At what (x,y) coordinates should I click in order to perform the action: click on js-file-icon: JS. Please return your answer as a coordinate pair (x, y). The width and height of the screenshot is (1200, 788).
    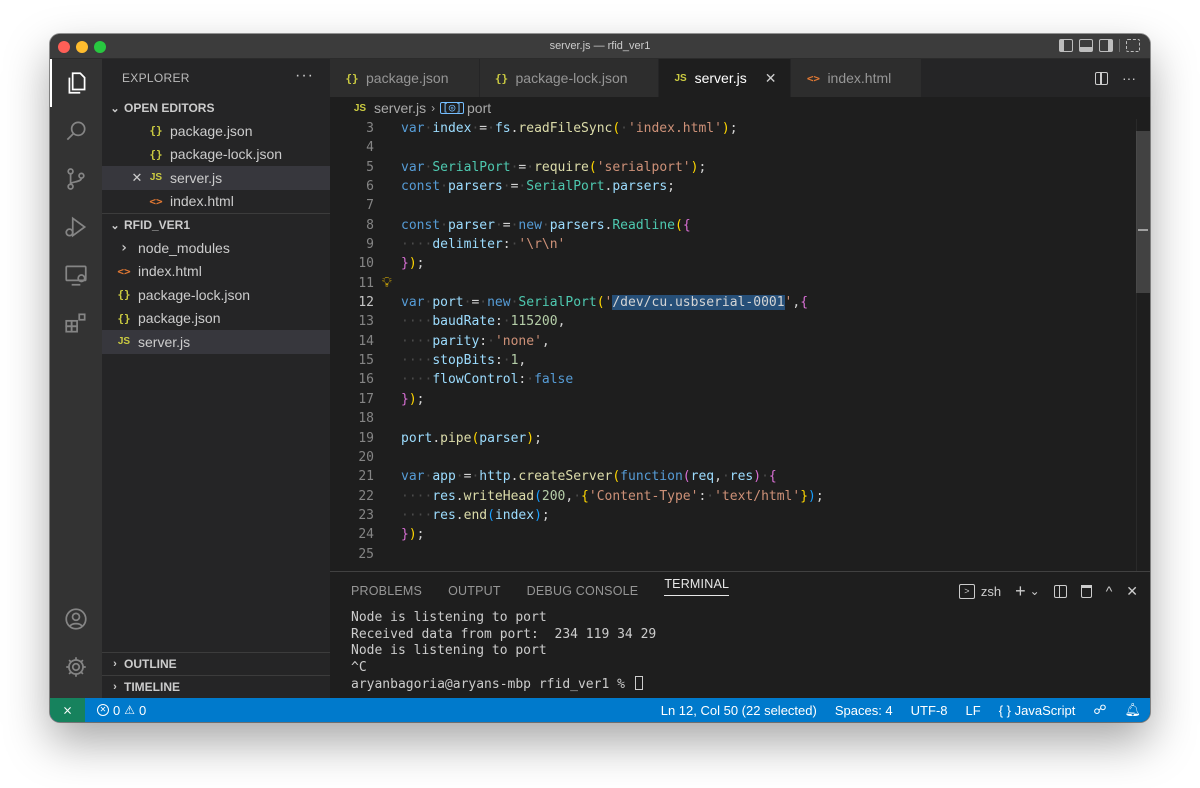
    Looking at the image, I should click on (156, 178).